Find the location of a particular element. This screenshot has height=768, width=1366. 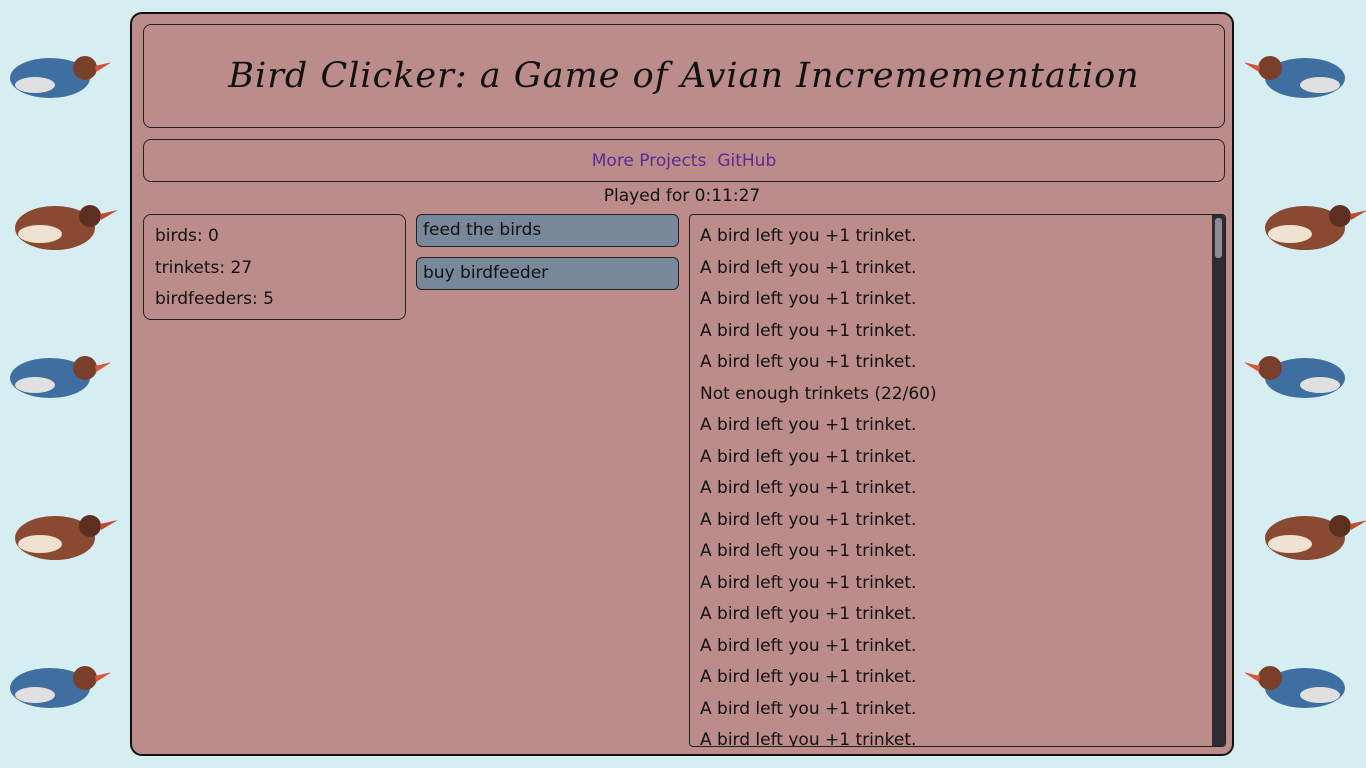

feed-the-birds-button: feed the birds is located at coordinates (547, 230).